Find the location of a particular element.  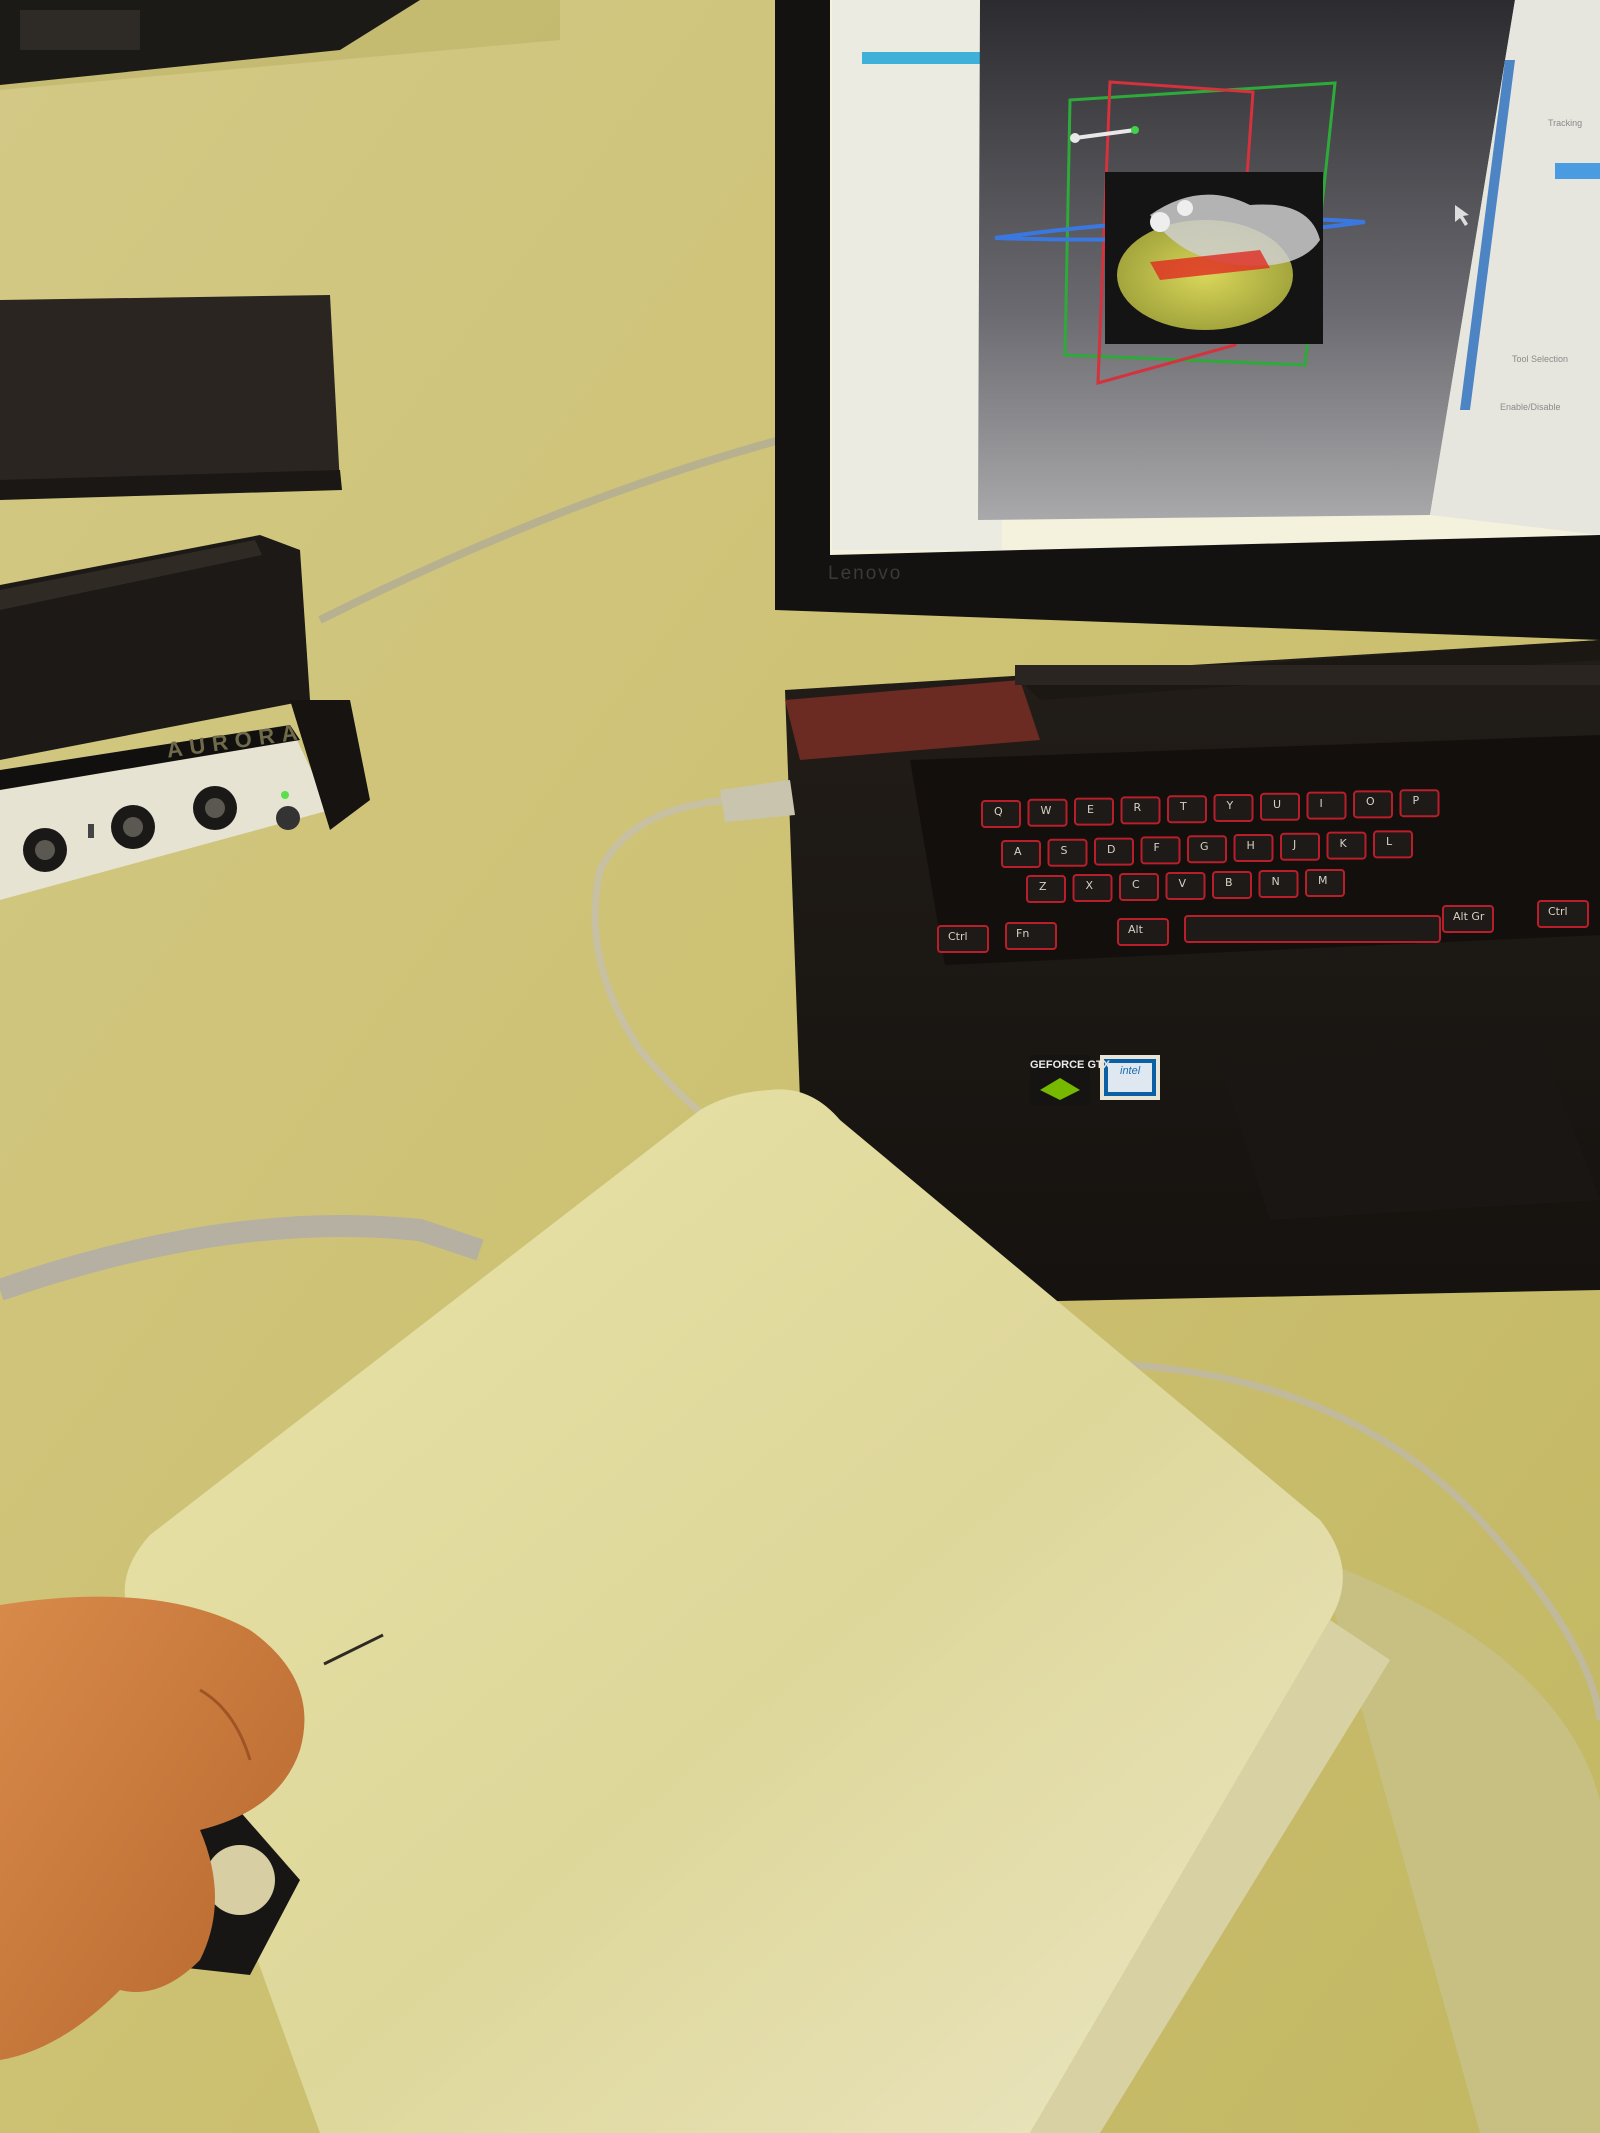

key-label: H is located at coordinates (1250, 845).